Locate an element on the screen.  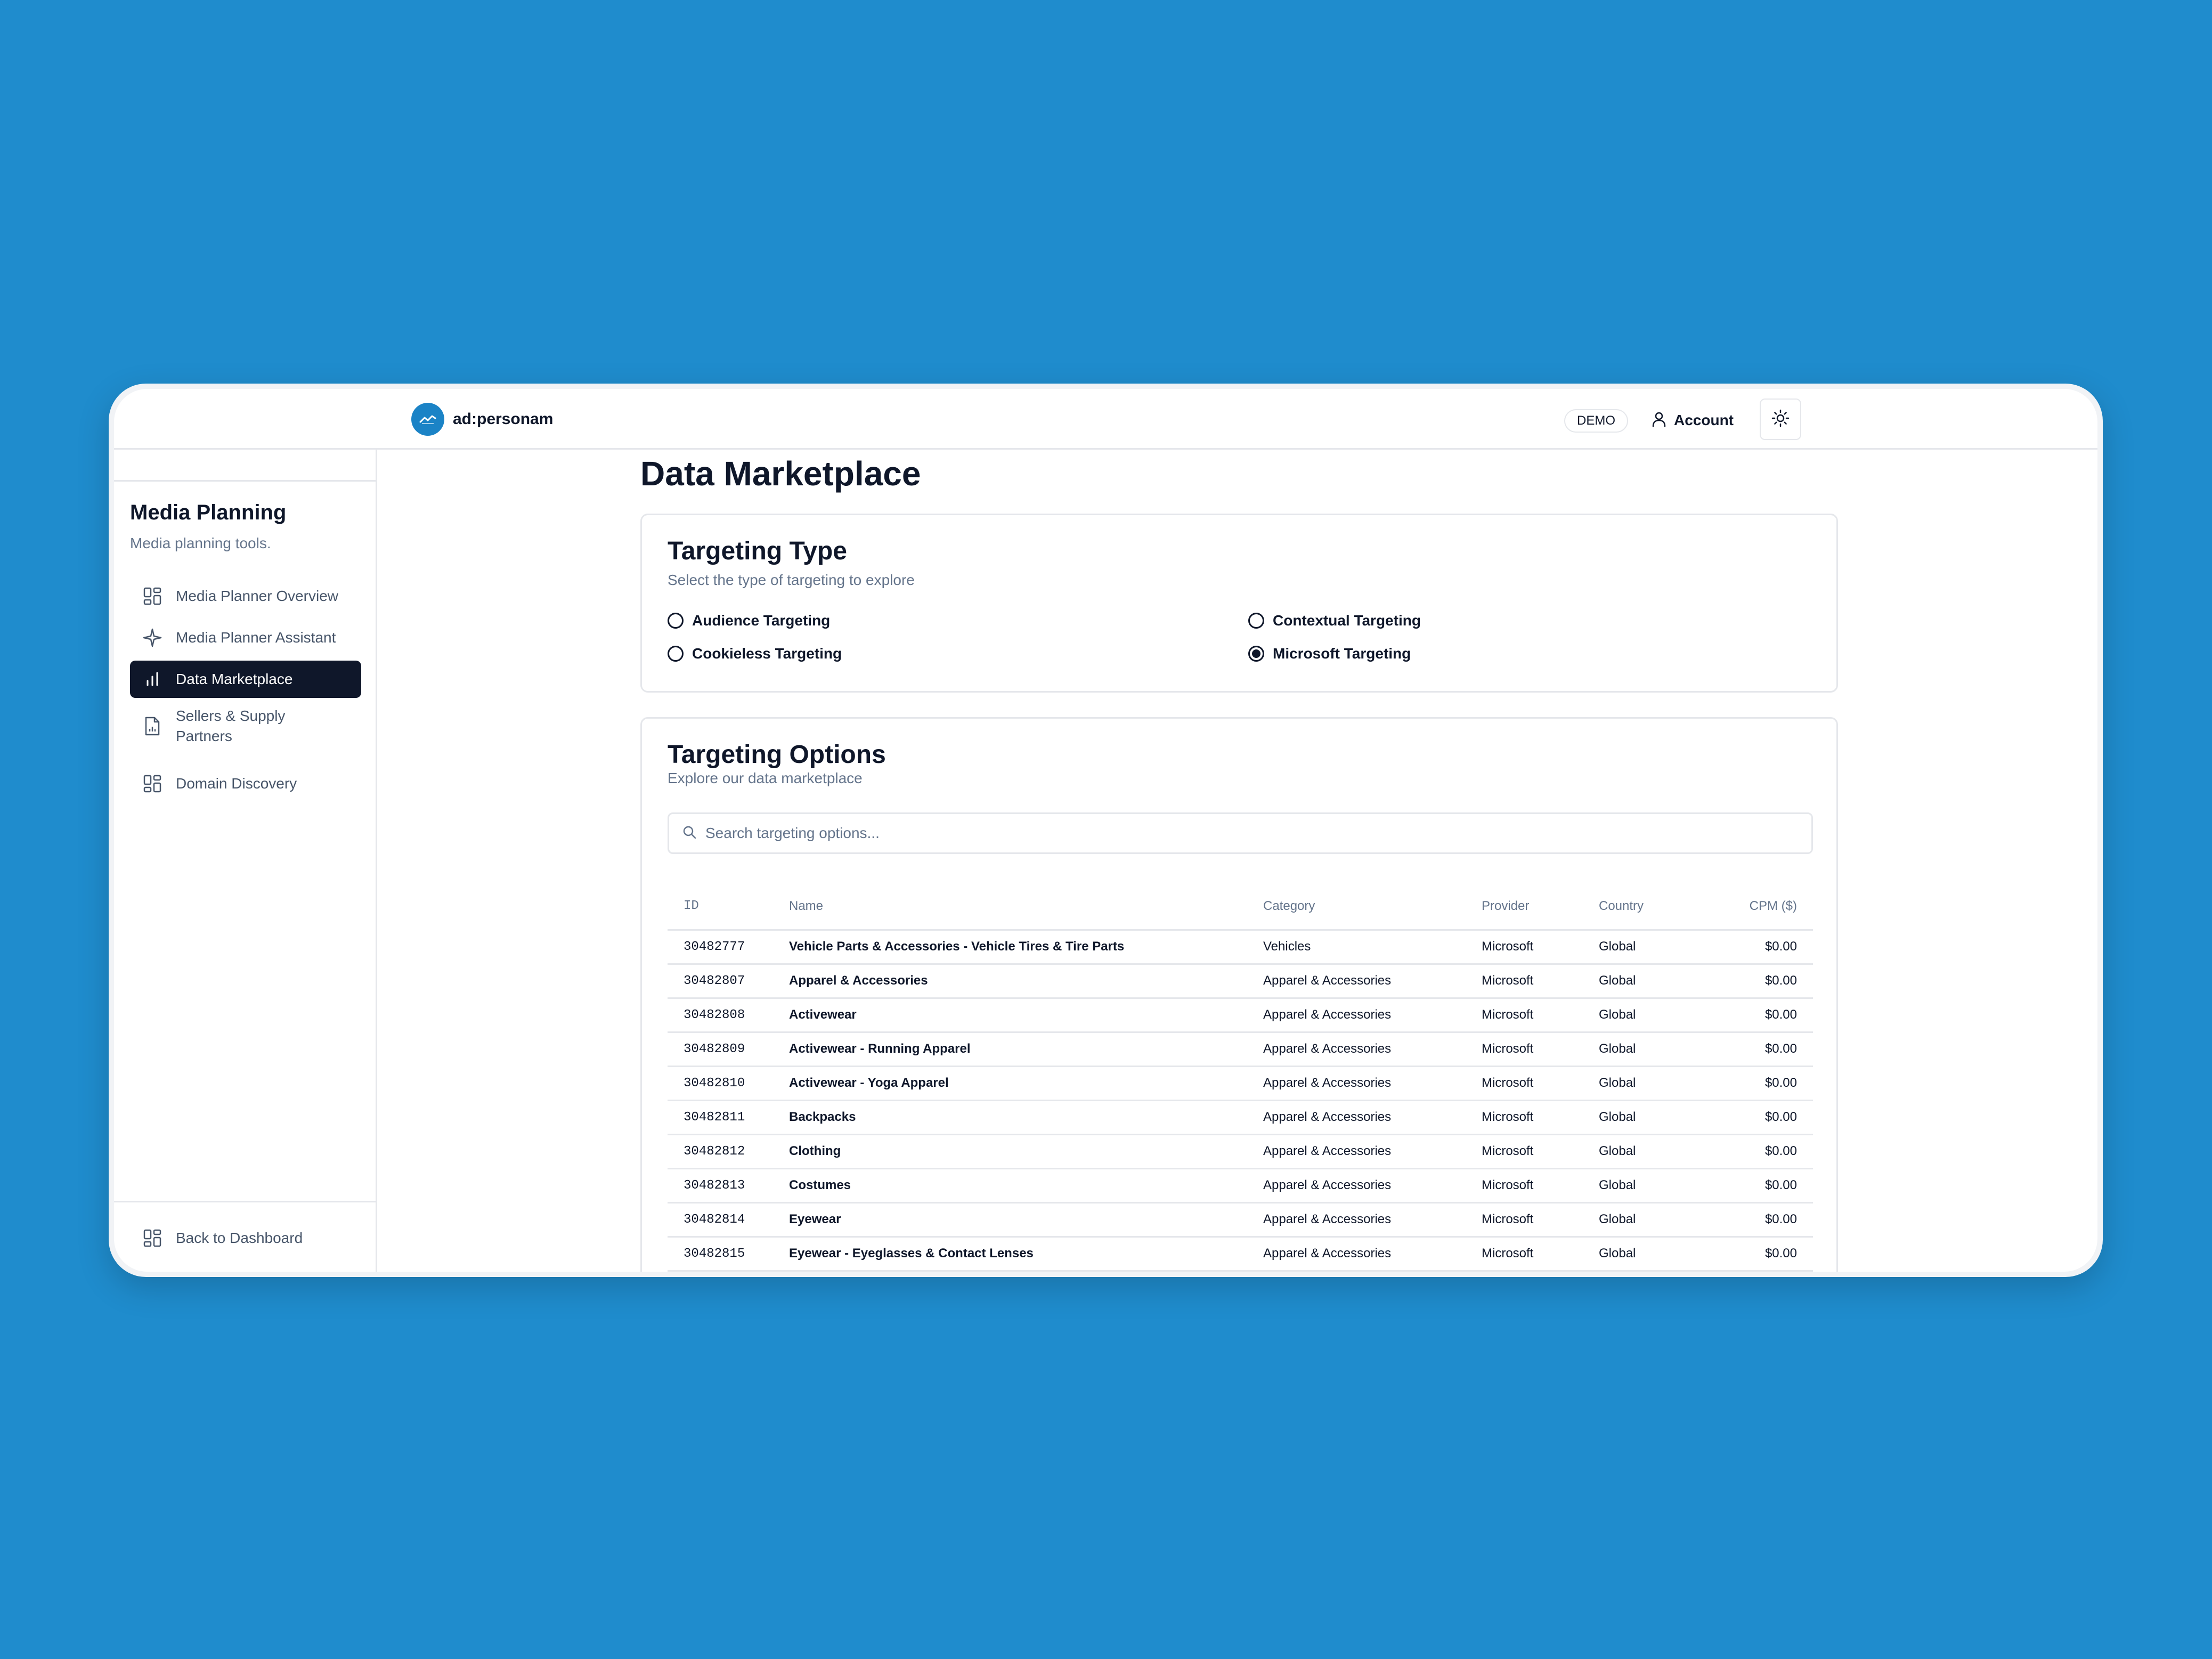
sun-icon is located at coordinates (1780, 419).